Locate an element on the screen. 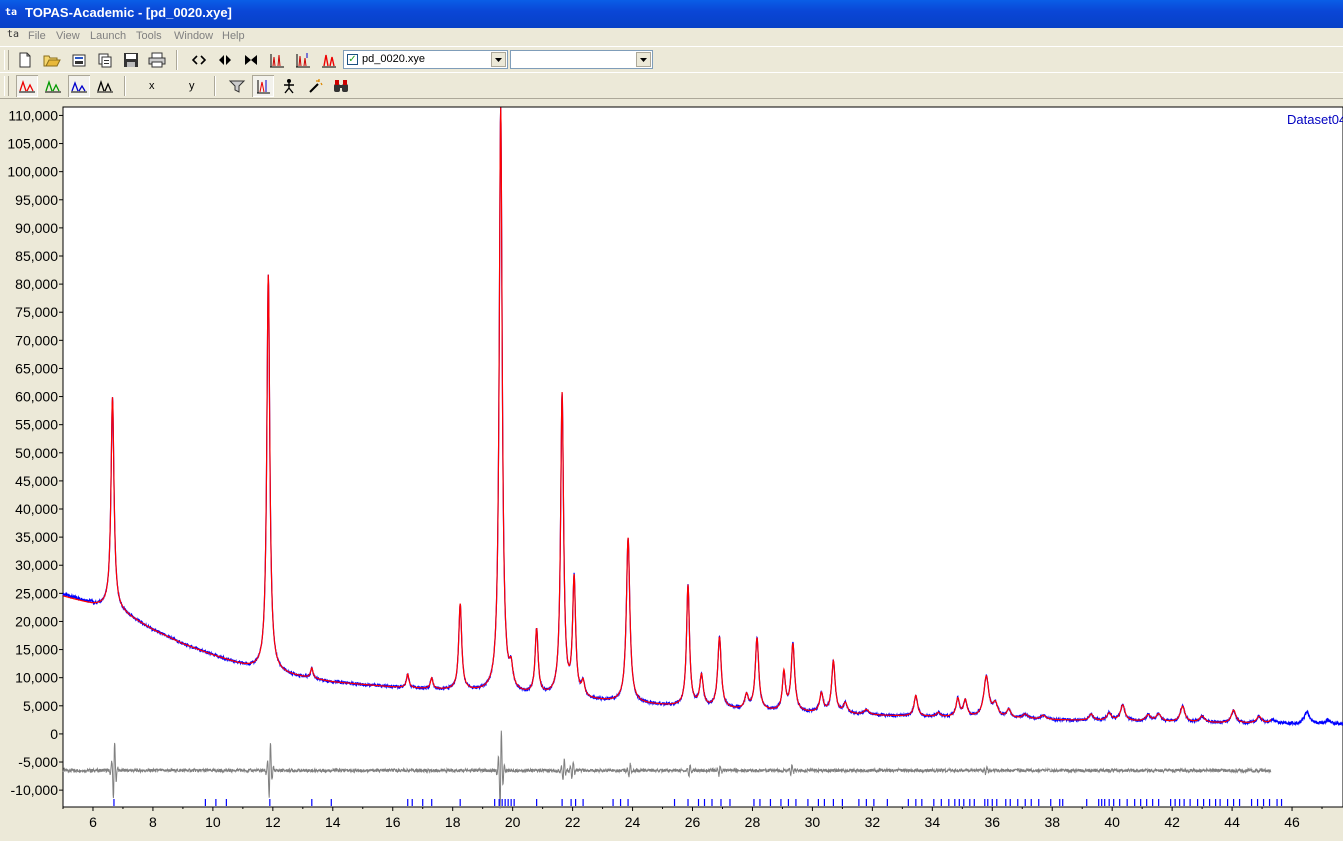 The width and height of the screenshot is (1343, 841). y-tick-label: 20,000 is located at coordinates (36, 621).